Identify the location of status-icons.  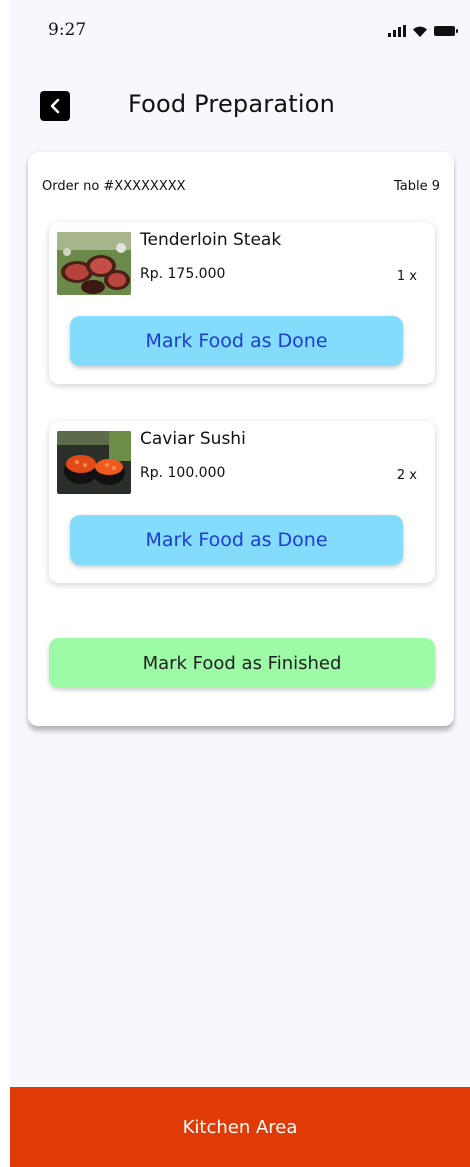
(423, 31).